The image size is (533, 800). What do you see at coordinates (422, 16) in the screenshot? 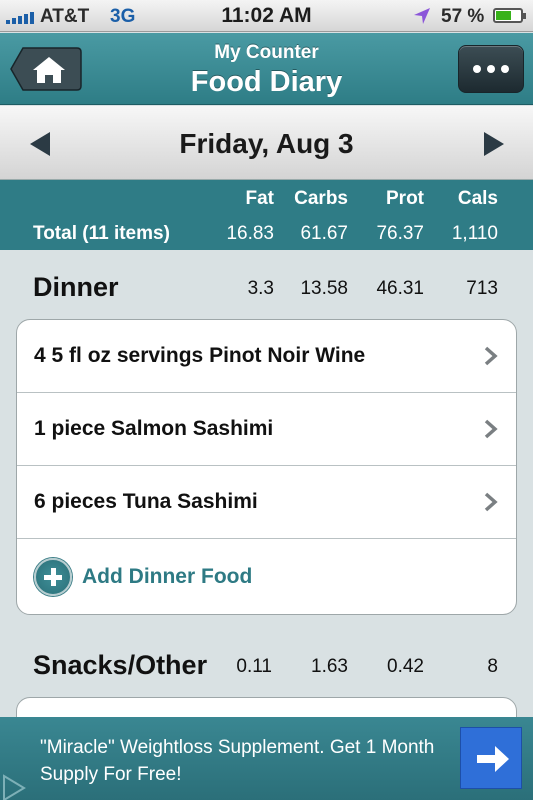
I see `location-arrow-icon` at bounding box center [422, 16].